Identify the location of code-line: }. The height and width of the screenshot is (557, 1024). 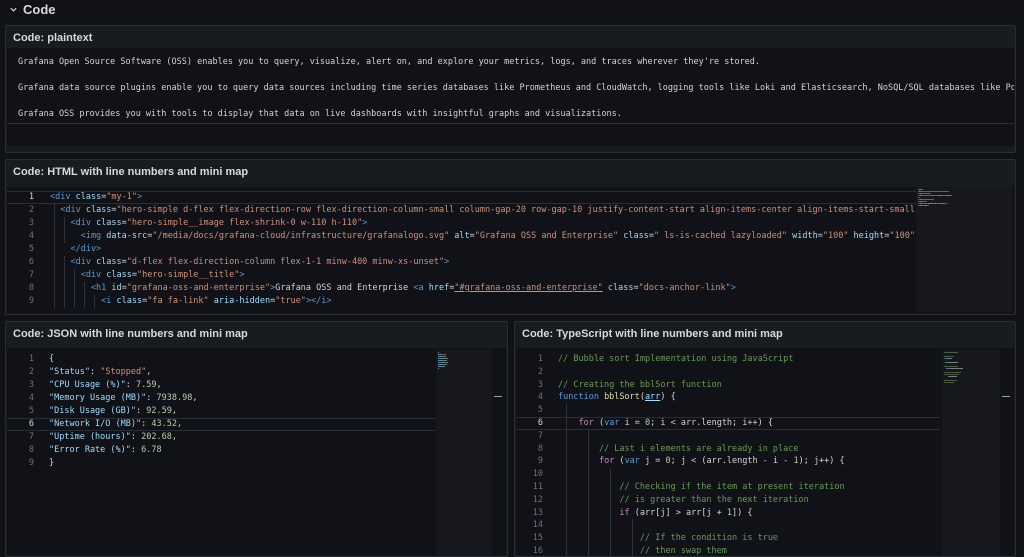
(51, 463).